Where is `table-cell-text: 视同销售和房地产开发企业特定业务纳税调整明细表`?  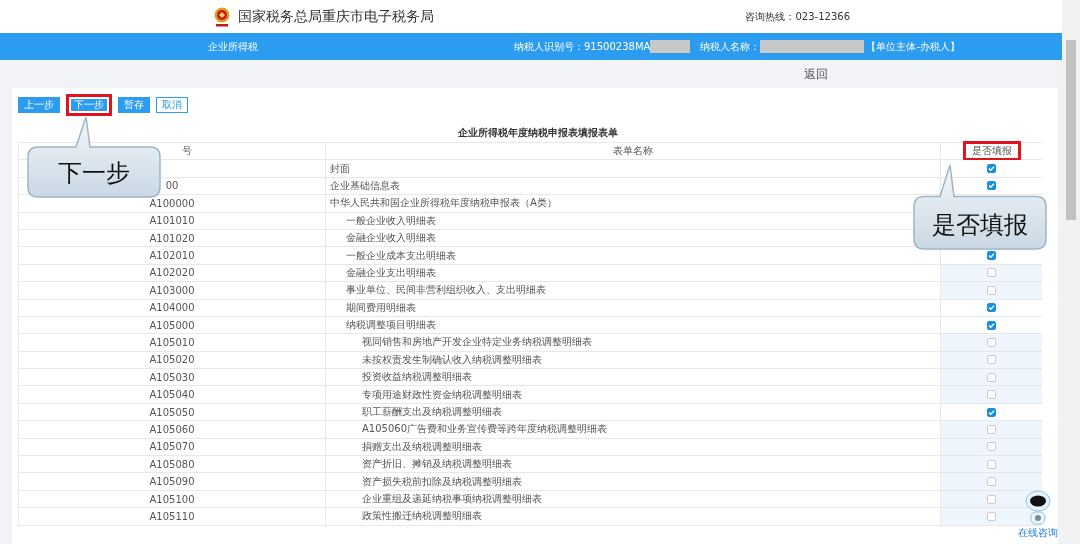
table-cell-text: 视同销售和房地产开发企业特定业务纳税调整明细表 is located at coordinates (476, 342).